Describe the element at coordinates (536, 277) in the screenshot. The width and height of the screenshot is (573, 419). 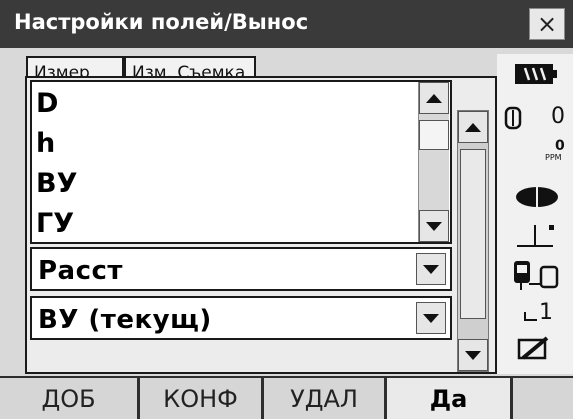
I see `communication-icon` at that location.